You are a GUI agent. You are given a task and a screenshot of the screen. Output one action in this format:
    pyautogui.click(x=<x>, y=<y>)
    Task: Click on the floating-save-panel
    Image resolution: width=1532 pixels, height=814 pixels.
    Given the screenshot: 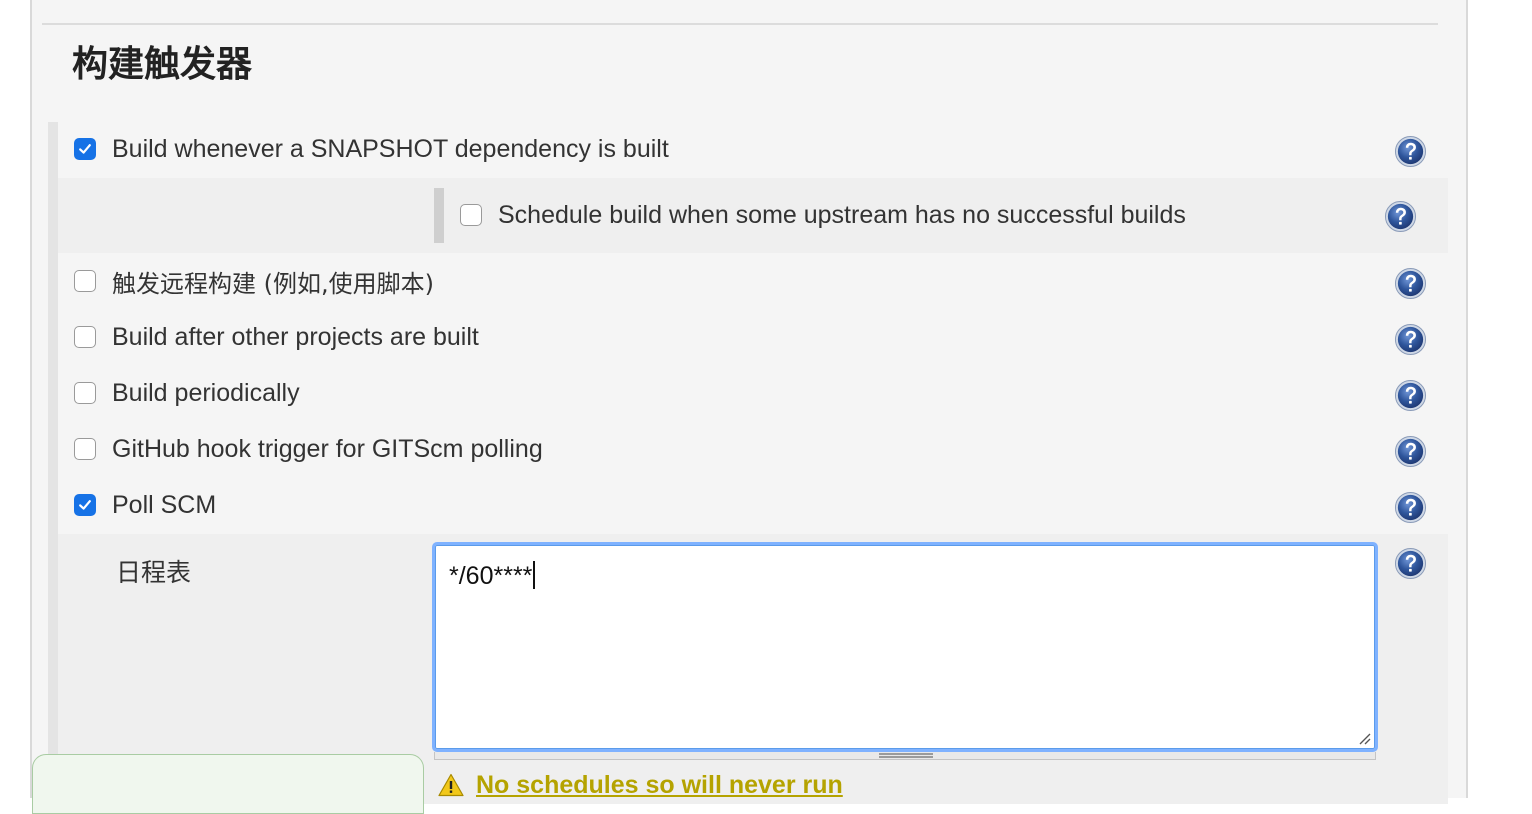 What is the action you would take?
    pyautogui.click(x=228, y=784)
    